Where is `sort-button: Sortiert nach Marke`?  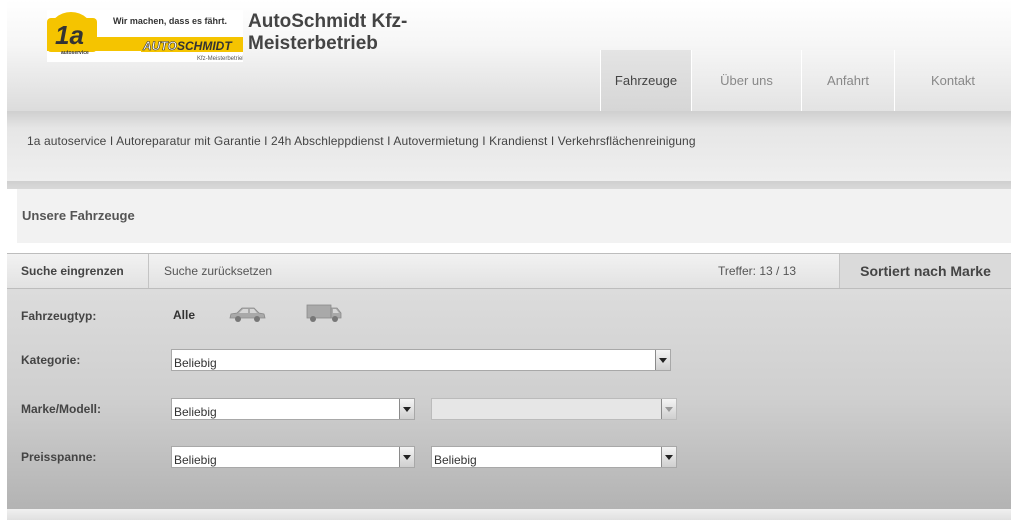 sort-button: Sortiert nach Marke is located at coordinates (925, 271).